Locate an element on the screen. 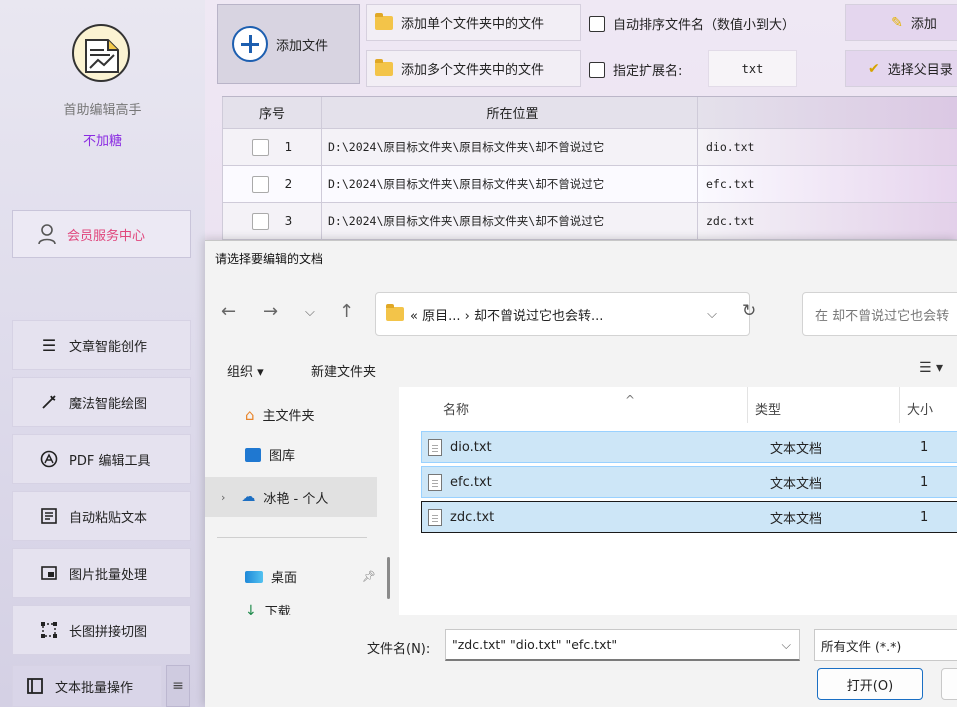 This screenshot has height=707, width=957. nav-desktop-label: 桌面 is located at coordinates (284, 578).